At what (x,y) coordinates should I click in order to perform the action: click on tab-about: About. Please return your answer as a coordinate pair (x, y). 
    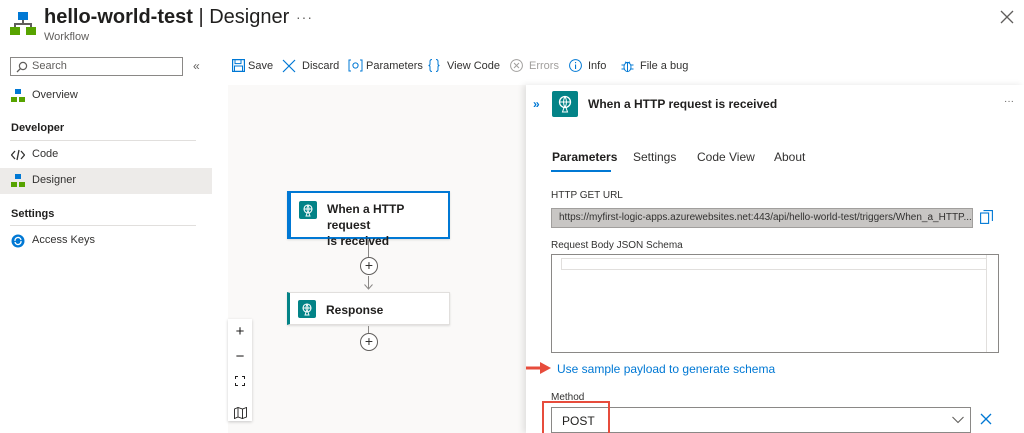
    Looking at the image, I should click on (789, 157).